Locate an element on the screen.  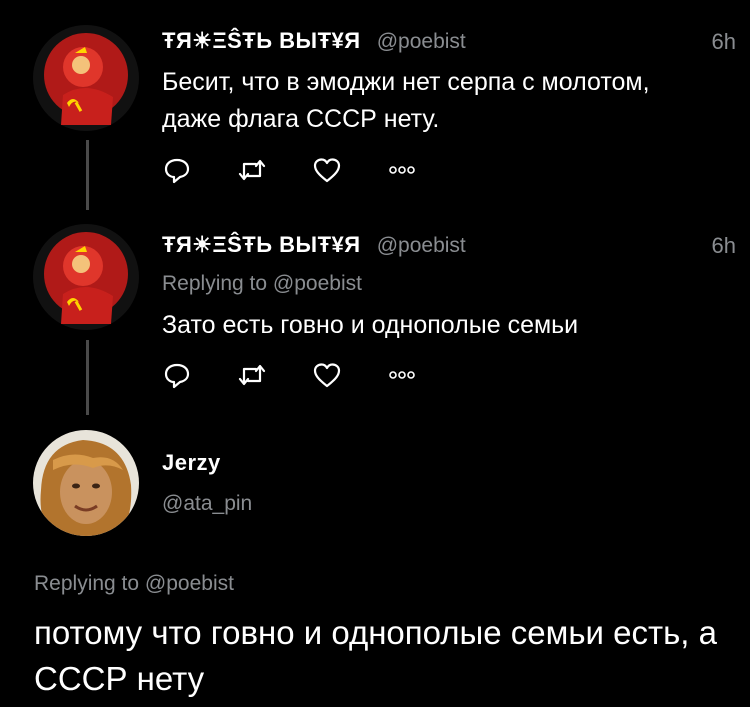
user-photo-avatar-icon is located at coordinates (86, 483).